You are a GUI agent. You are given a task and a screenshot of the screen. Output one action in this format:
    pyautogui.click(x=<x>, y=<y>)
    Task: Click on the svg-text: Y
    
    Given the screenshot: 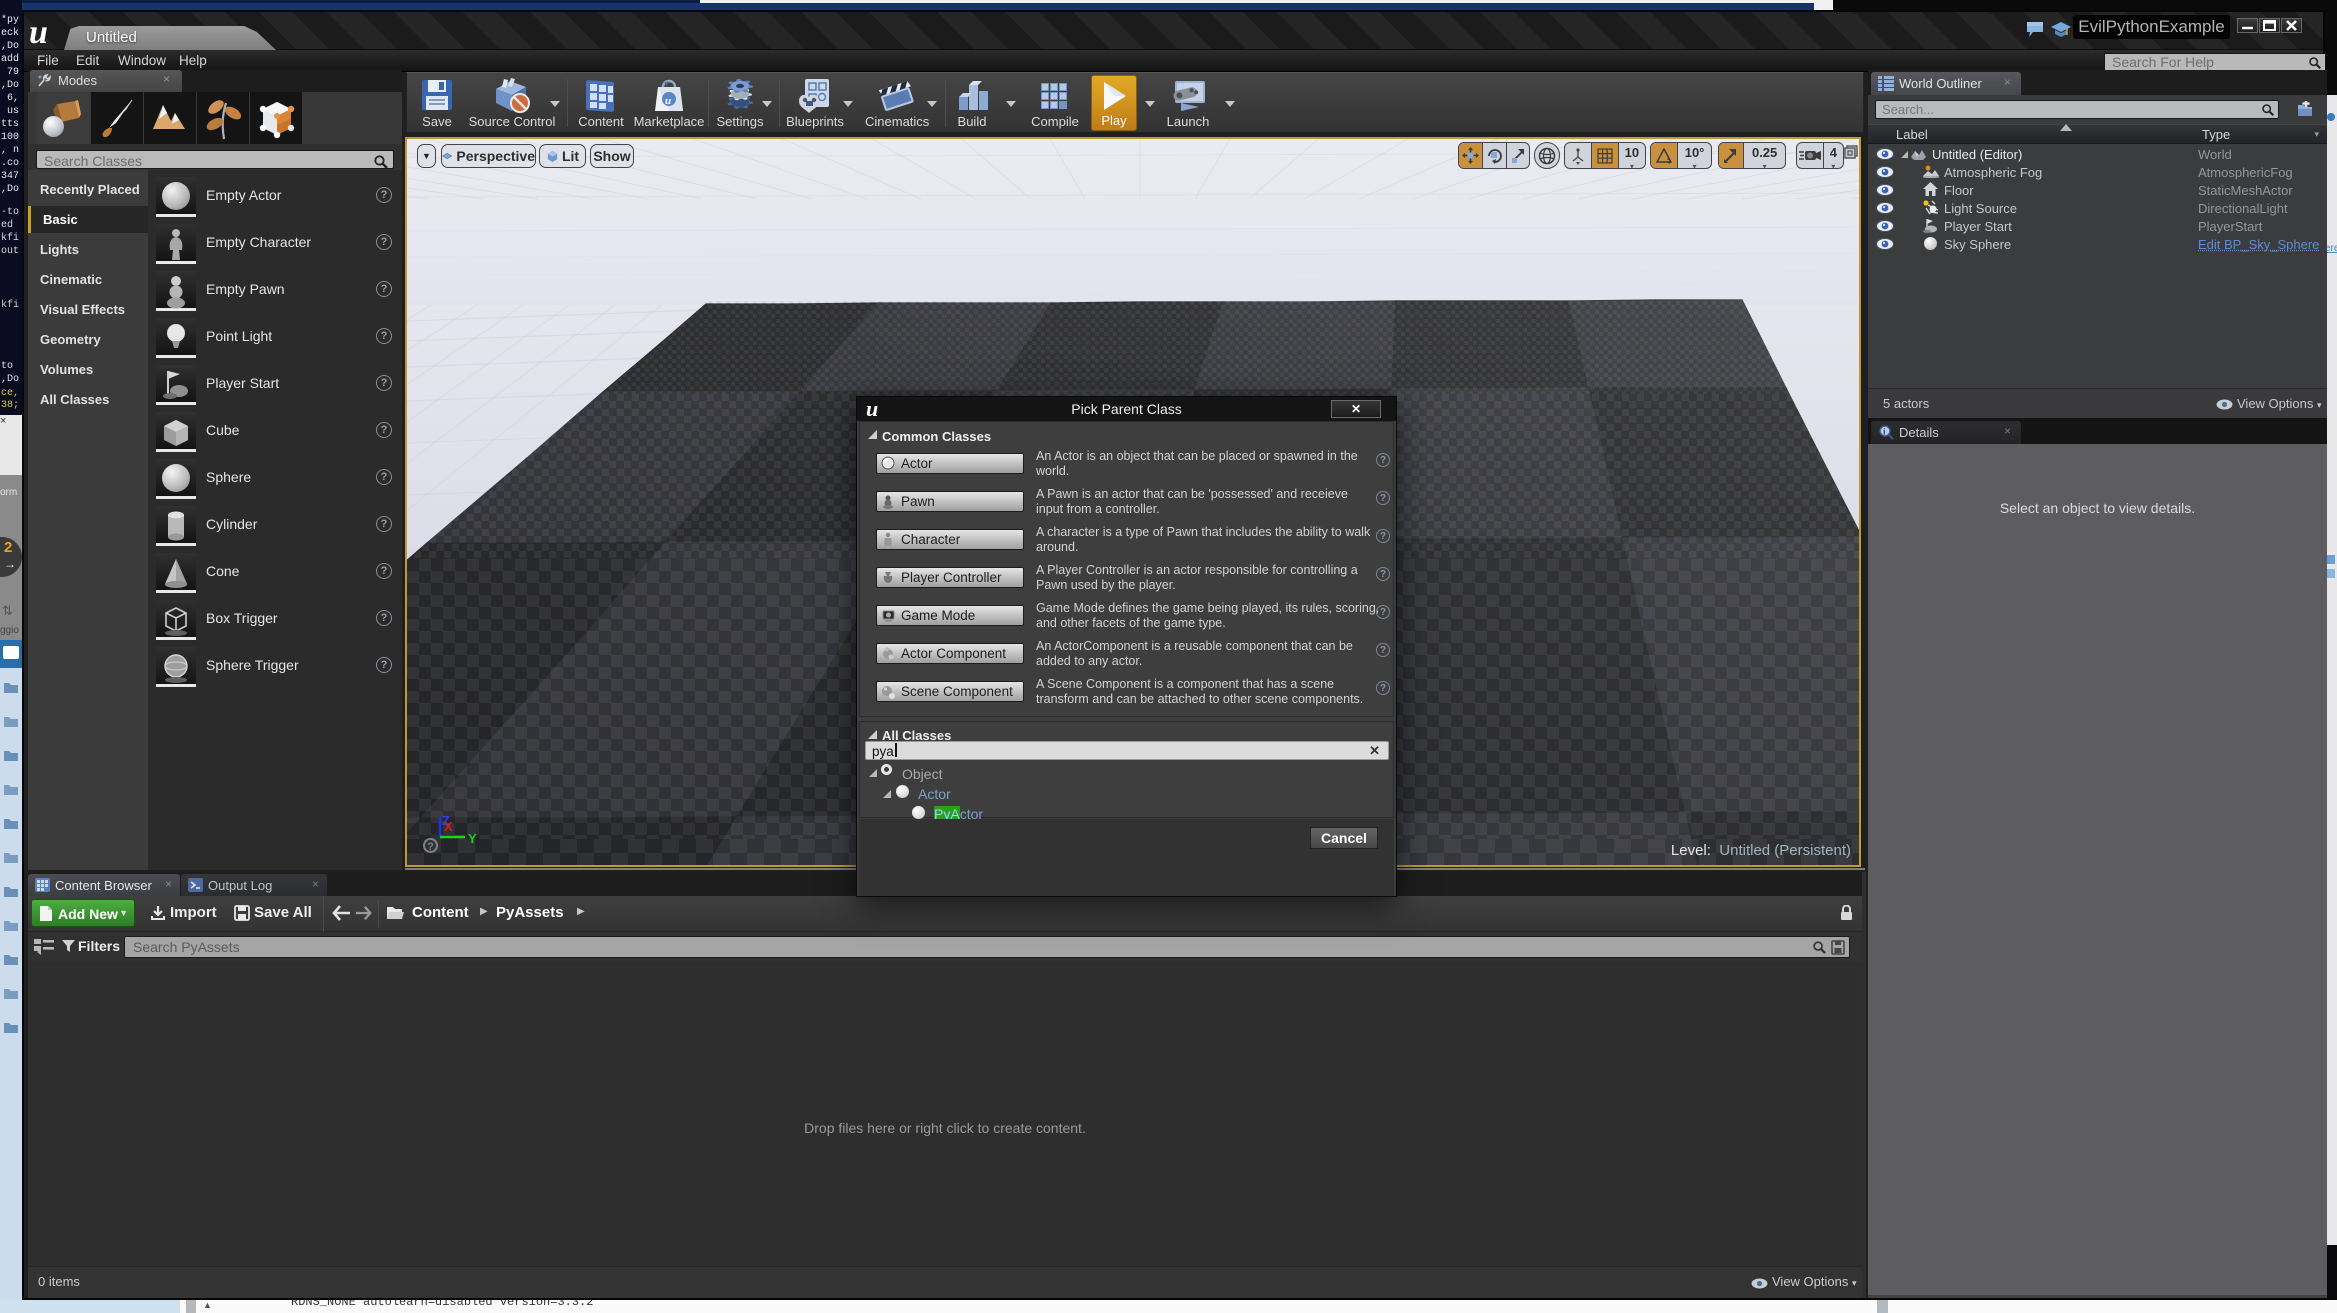 What is the action you would take?
    pyautogui.click(x=472, y=838)
    